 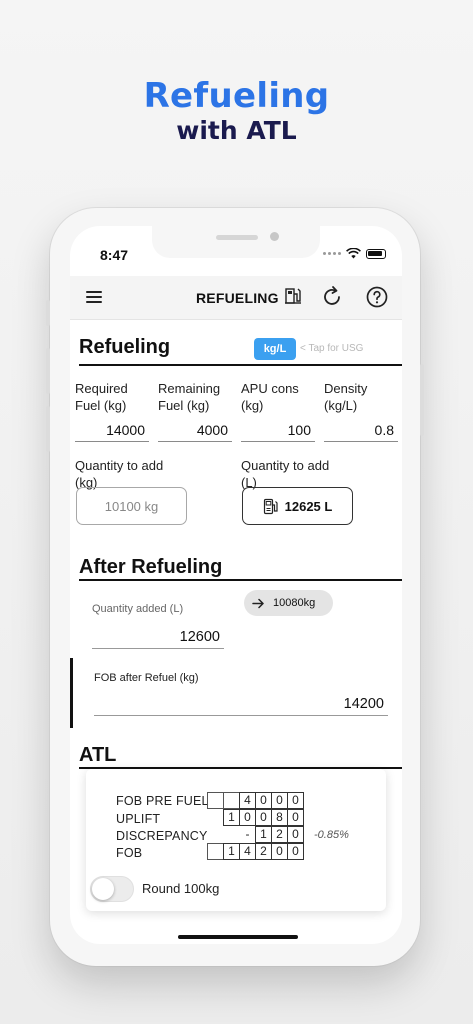 I want to click on arrow-right-icon, so click(x=258, y=603).